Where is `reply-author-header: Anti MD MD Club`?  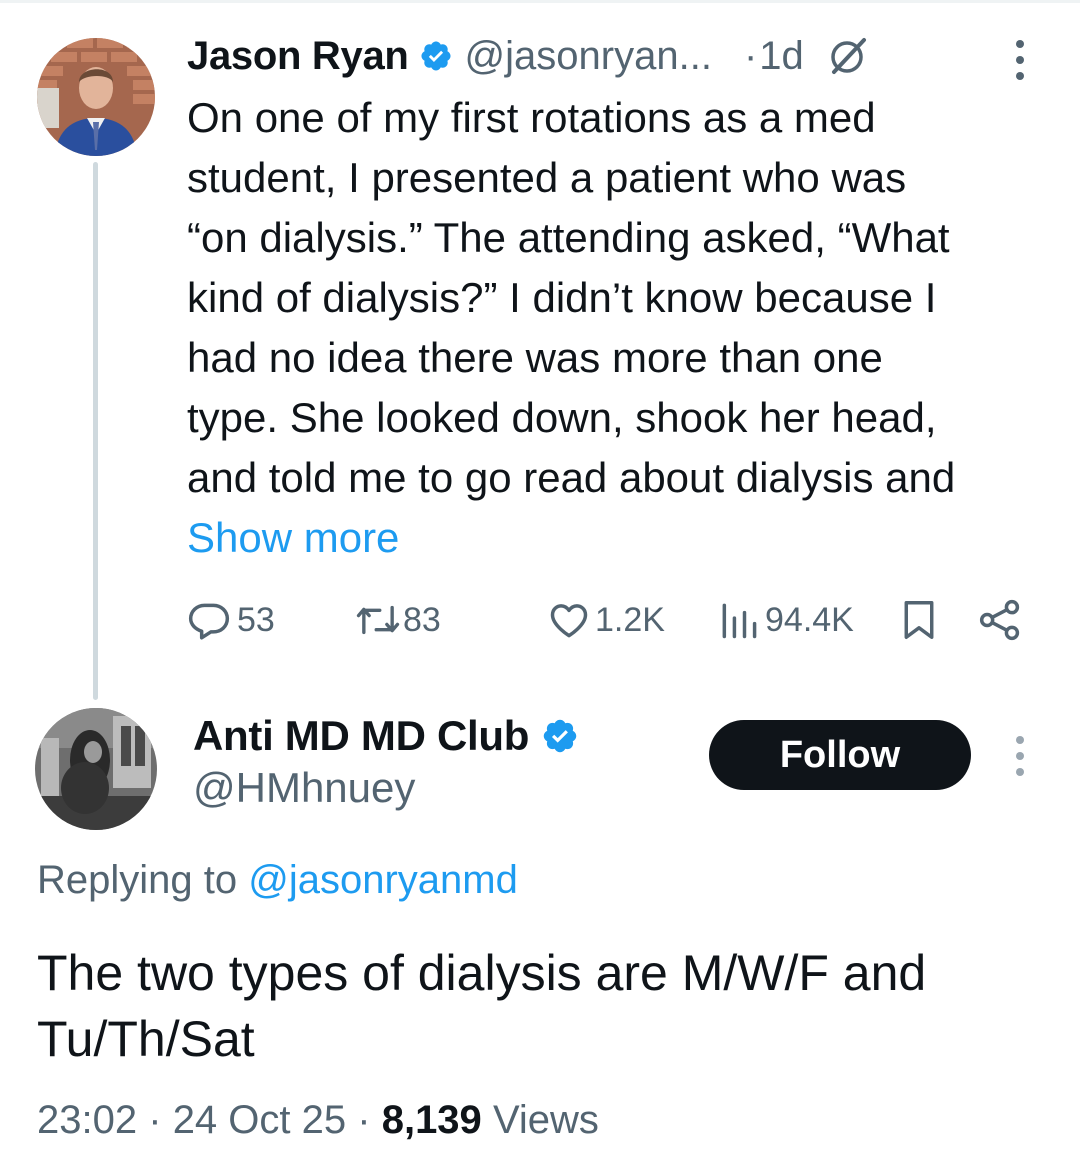
reply-author-header: Anti MD MD Club is located at coordinates (386, 736).